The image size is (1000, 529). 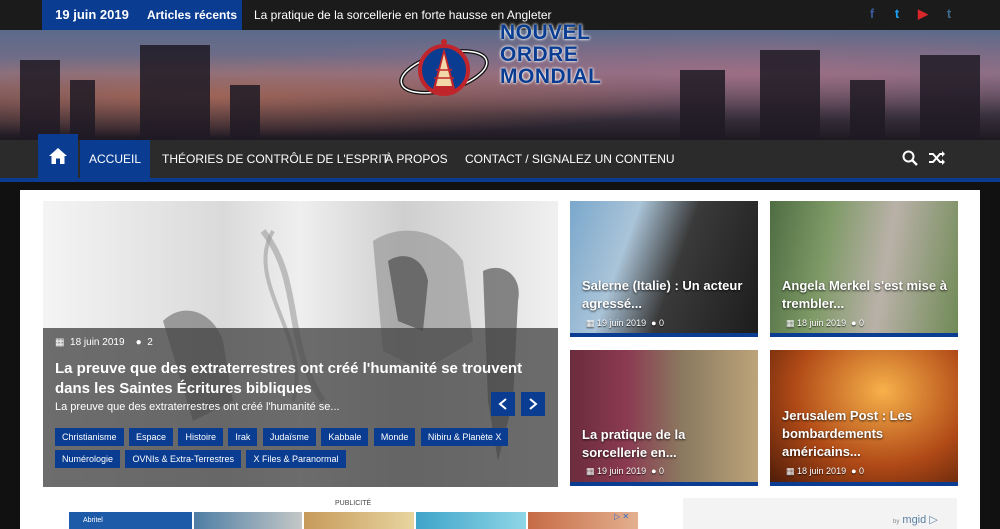 I want to click on slider-meta: ▦ 18 juin 2019 ● 2, so click(x=104, y=342).